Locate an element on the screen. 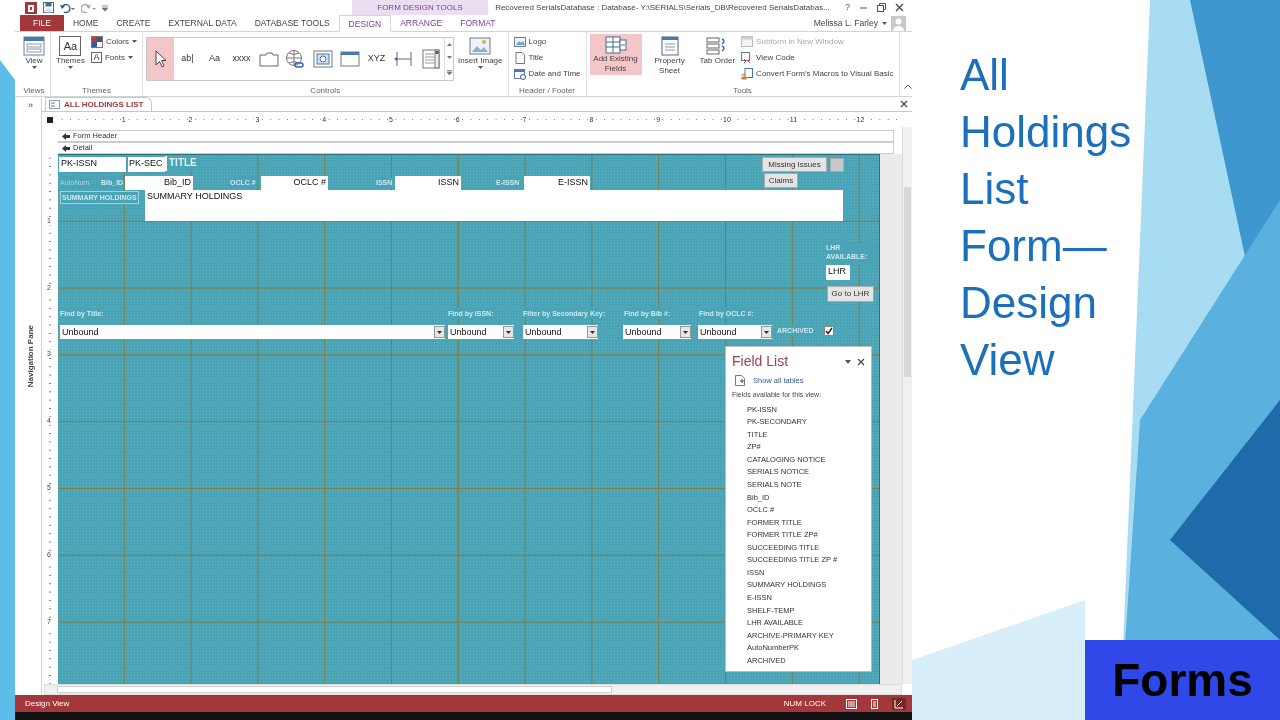 This screenshot has height=720, width=1280. gallery-scroll is located at coordinates (449, 59).